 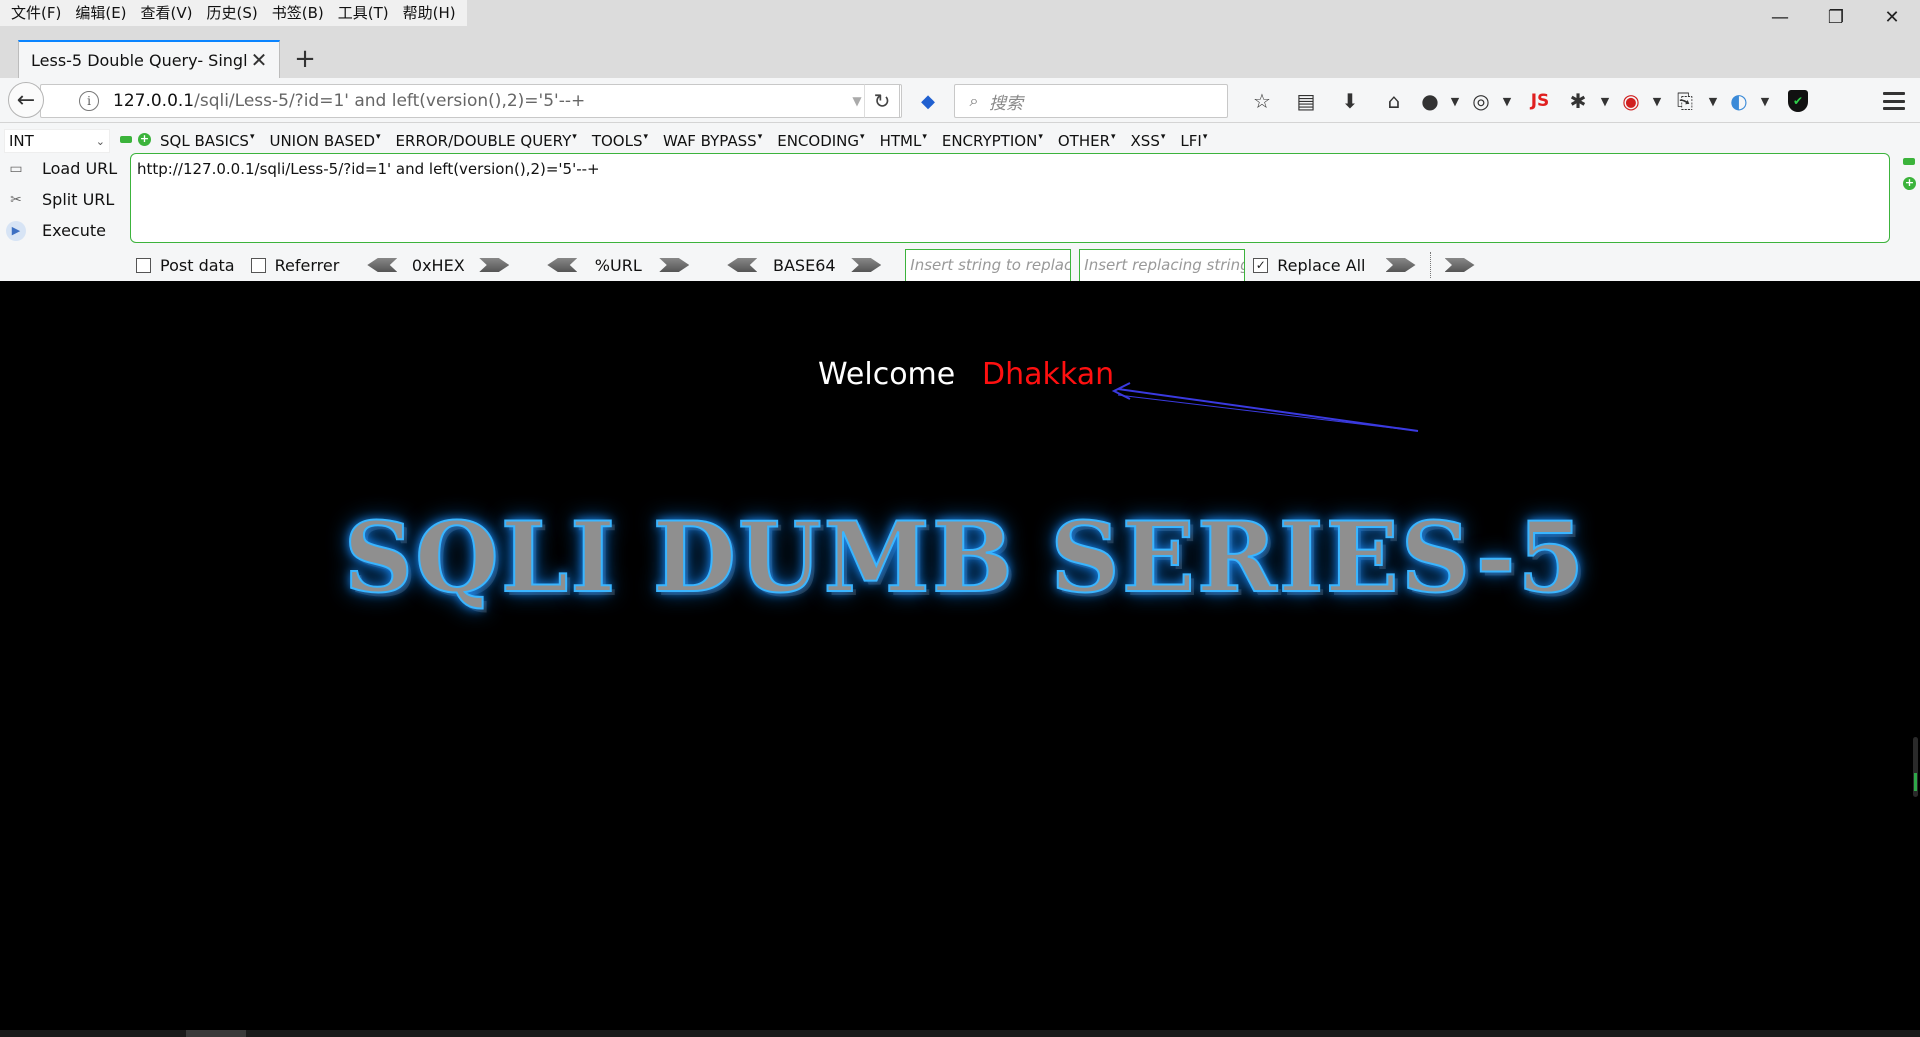 I want to click on referrer-label: Referrer, so click(x=307, y=265).